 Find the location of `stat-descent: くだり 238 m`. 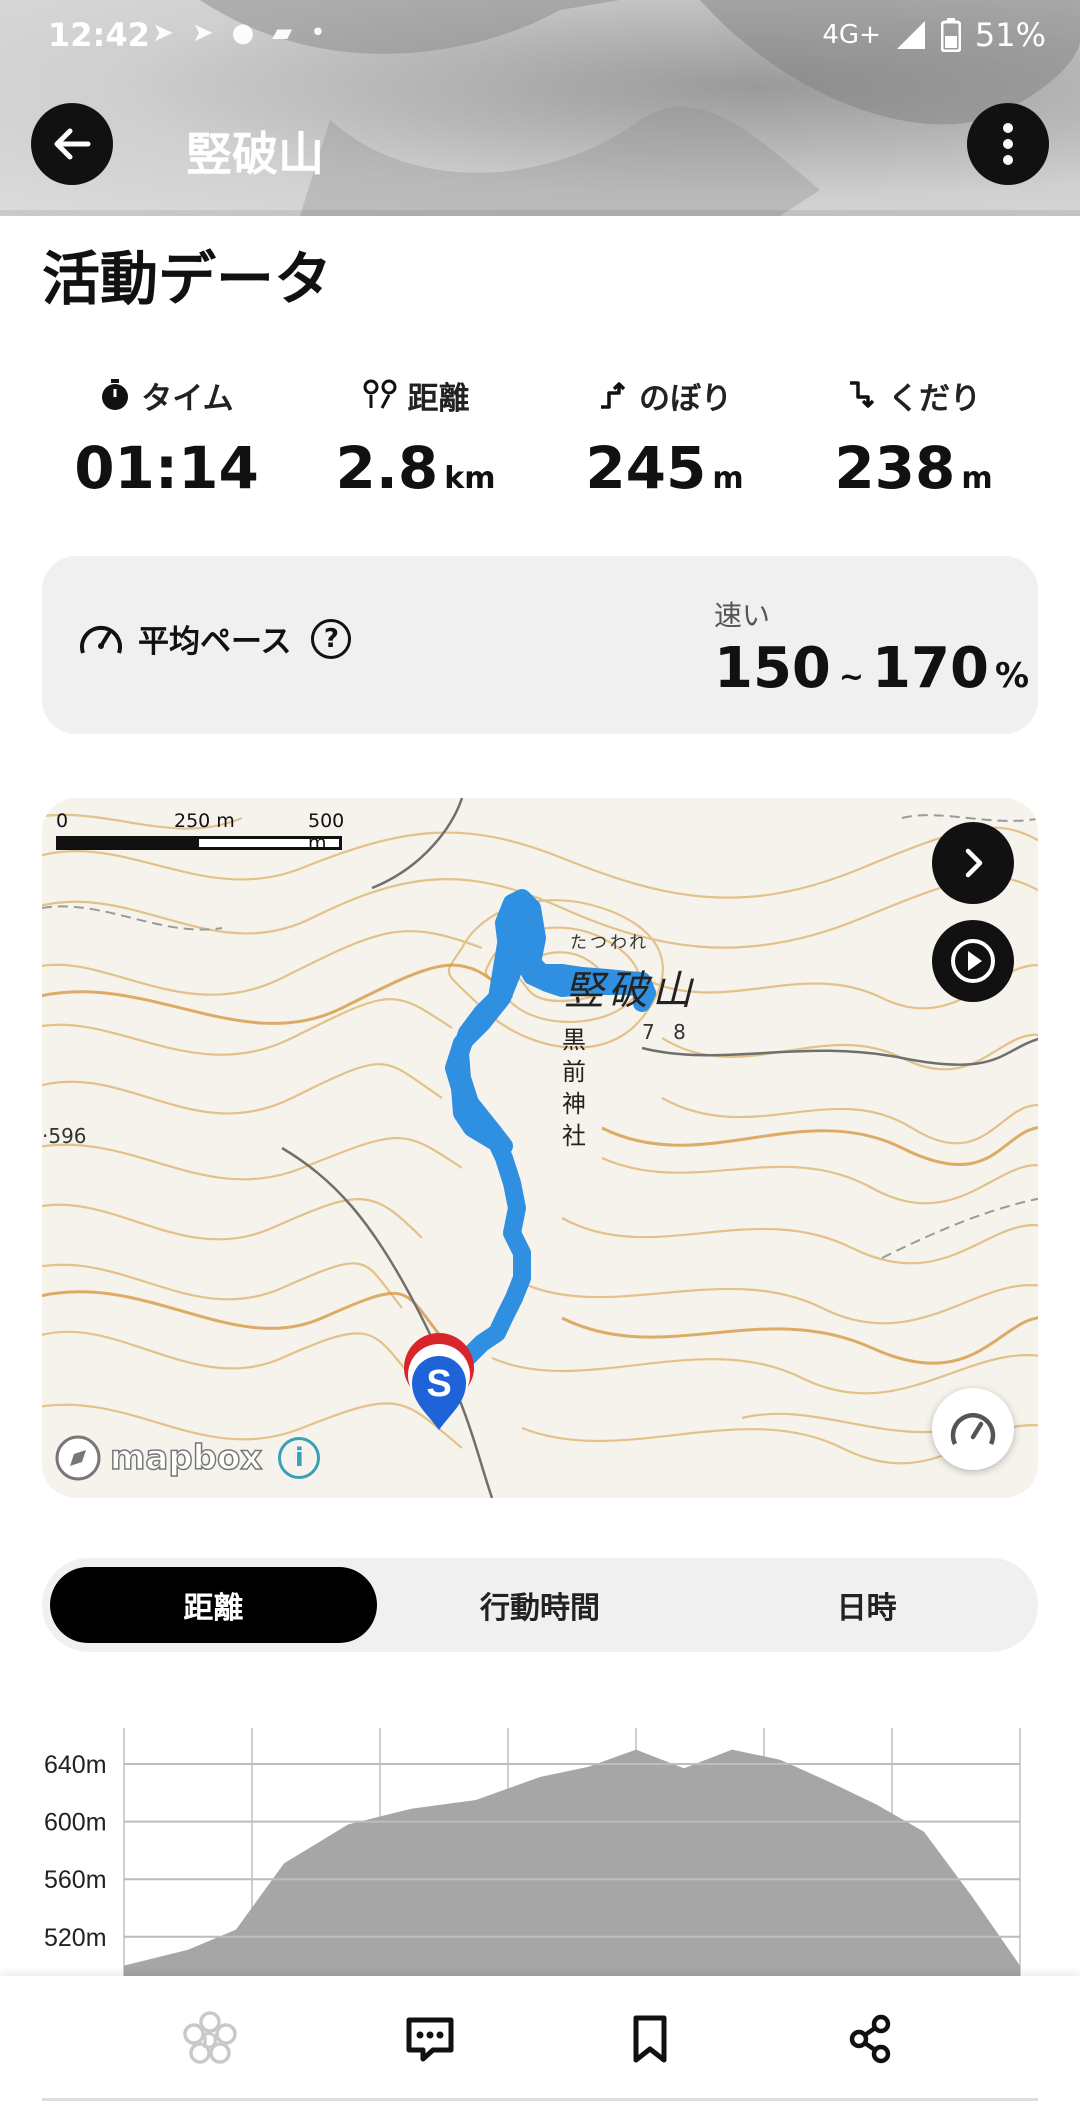

stat-descent: くだり 238 m is located at coordinates (913, 437).